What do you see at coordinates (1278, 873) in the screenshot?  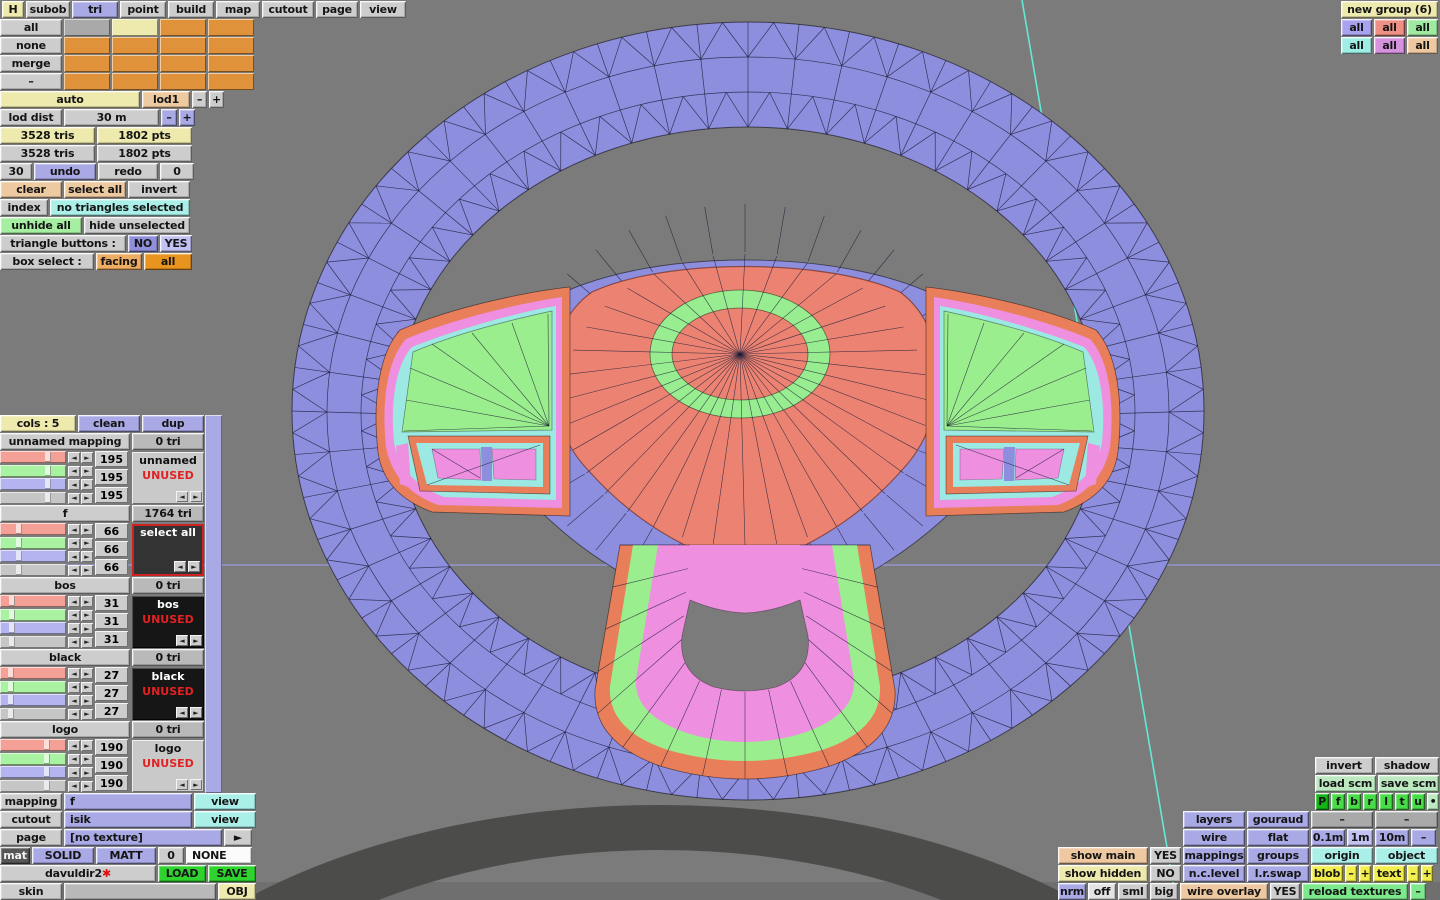 I see `lr-swap-button: l.r.swap` at bounding box center [1278, 873].